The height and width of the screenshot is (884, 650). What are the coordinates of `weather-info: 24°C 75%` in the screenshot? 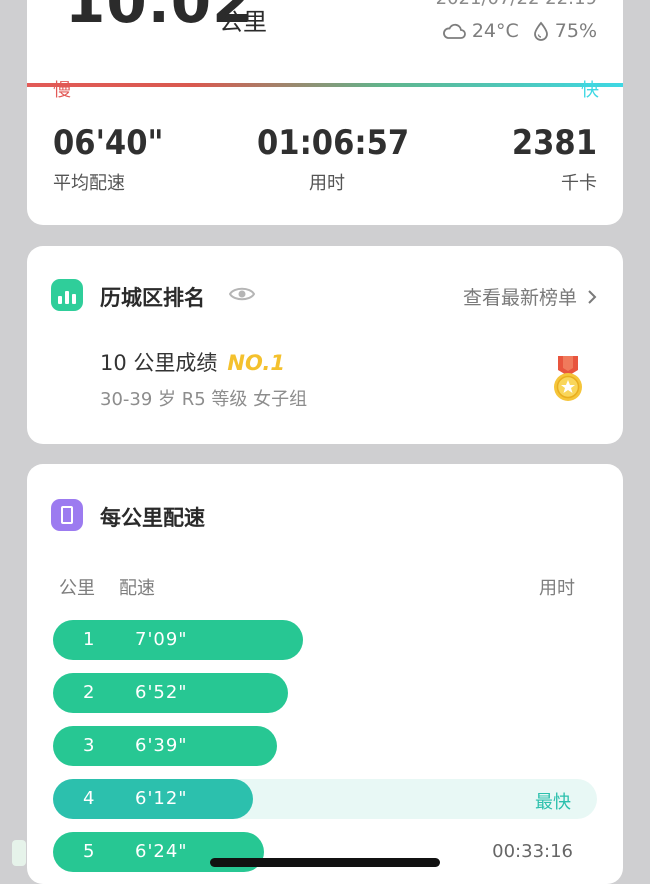 It's located at (519, 31).